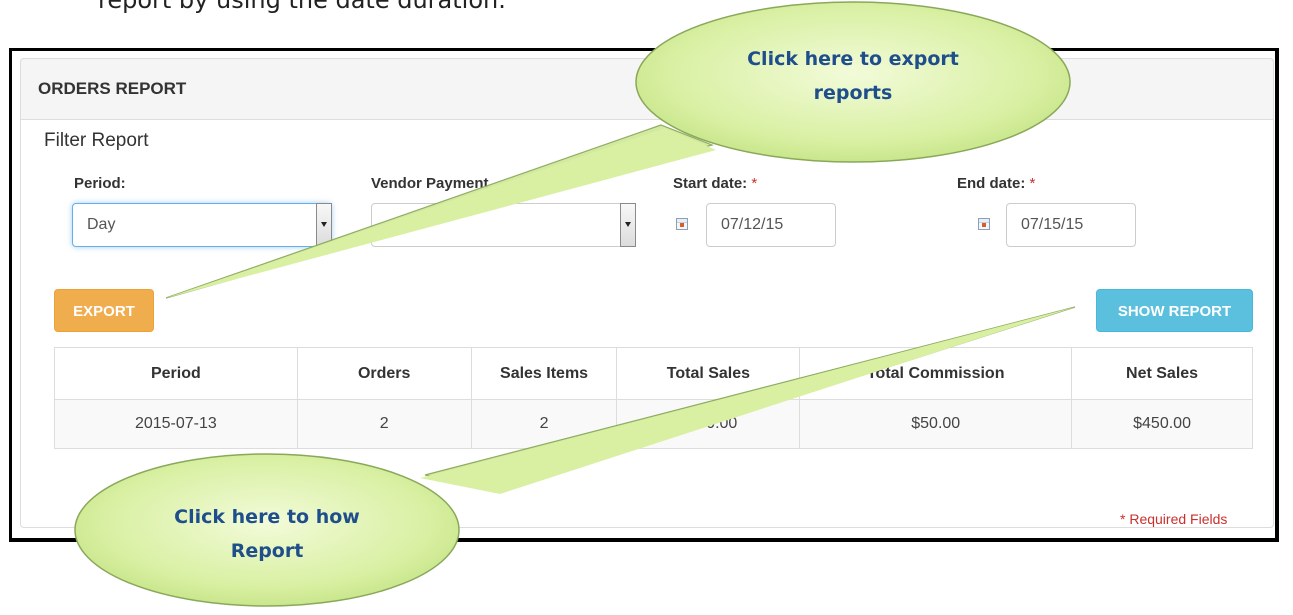 The image size is (1293, 615). Describe the element at coordinates (267, 517) in the screenshot. I see `show-callout-line1: Click here to how` at that location.